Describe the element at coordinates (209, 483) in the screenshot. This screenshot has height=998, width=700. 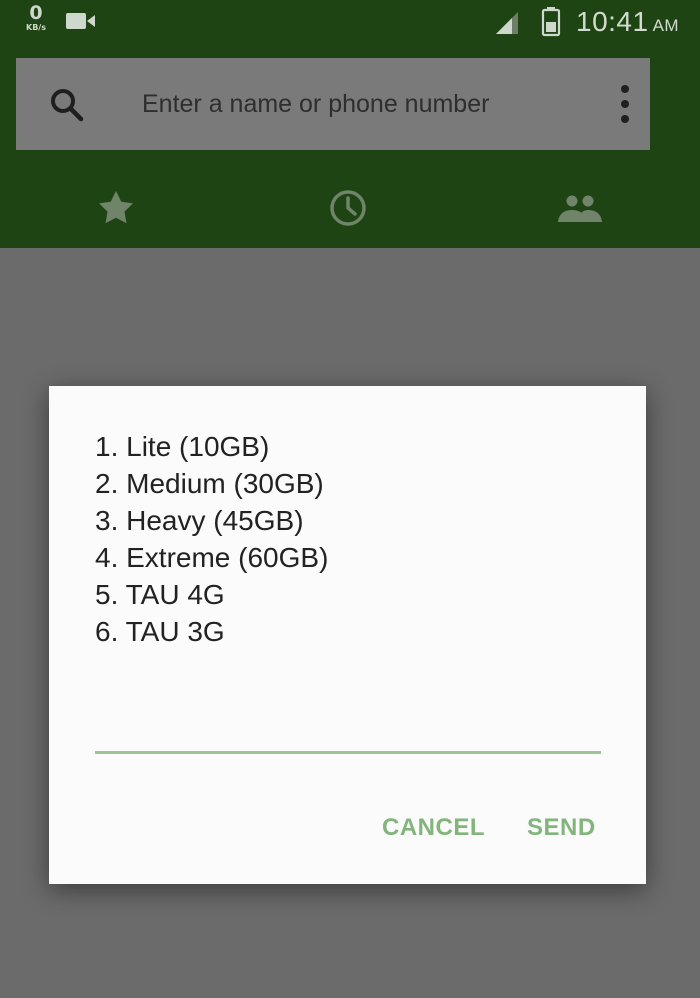
I see `menu-option-2: 2. Medium (30GB)` at that location.